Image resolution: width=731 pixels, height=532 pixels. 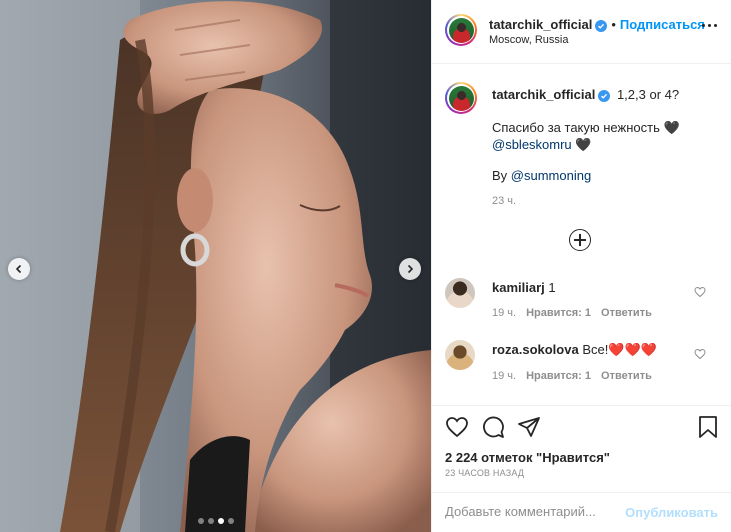 I want to click on like-count: 2 224 отметок "Нравится", so click(x=527, y=457).